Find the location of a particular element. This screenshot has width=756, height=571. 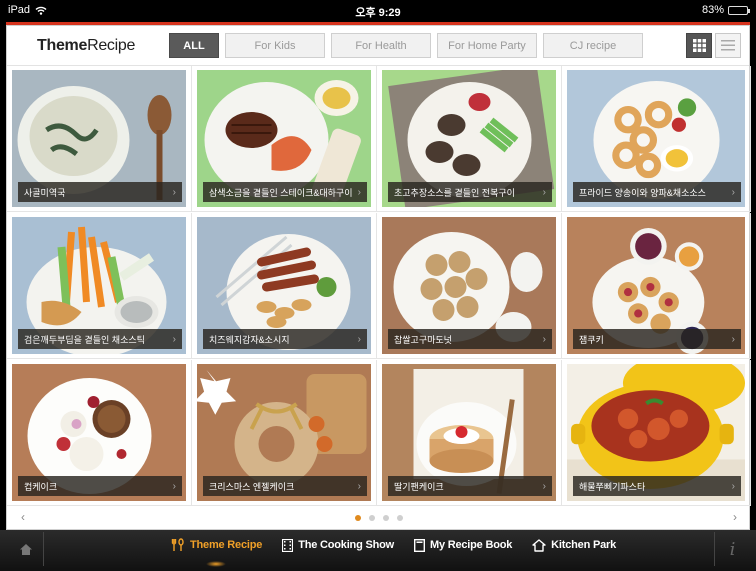

recipe-title: 프라이드 양송이와 양파&채소소스 is located at coordinates (642, 192).